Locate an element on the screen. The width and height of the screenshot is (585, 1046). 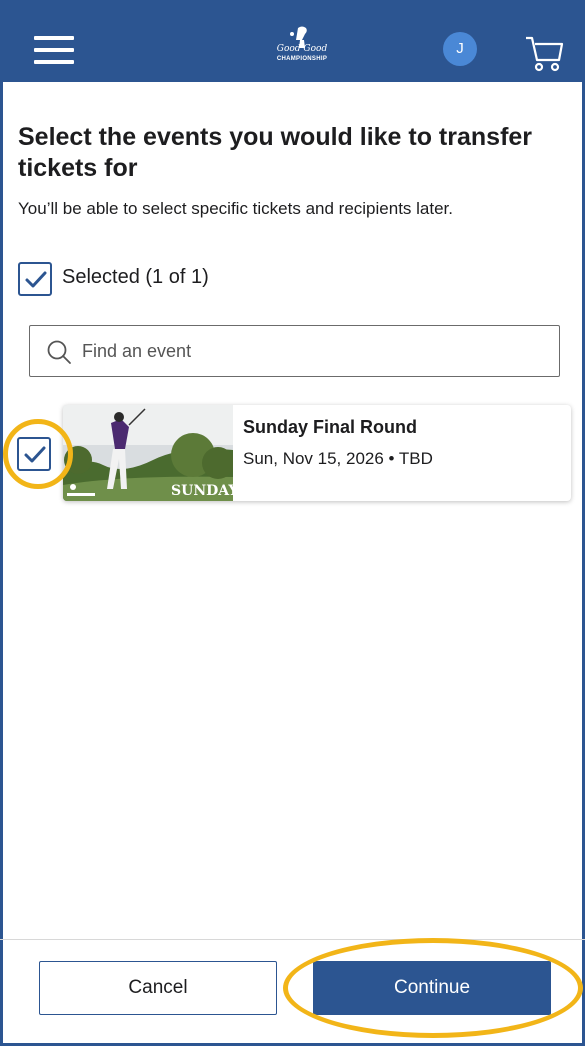
select-all-checkbox is located at coordinates (35, 279).